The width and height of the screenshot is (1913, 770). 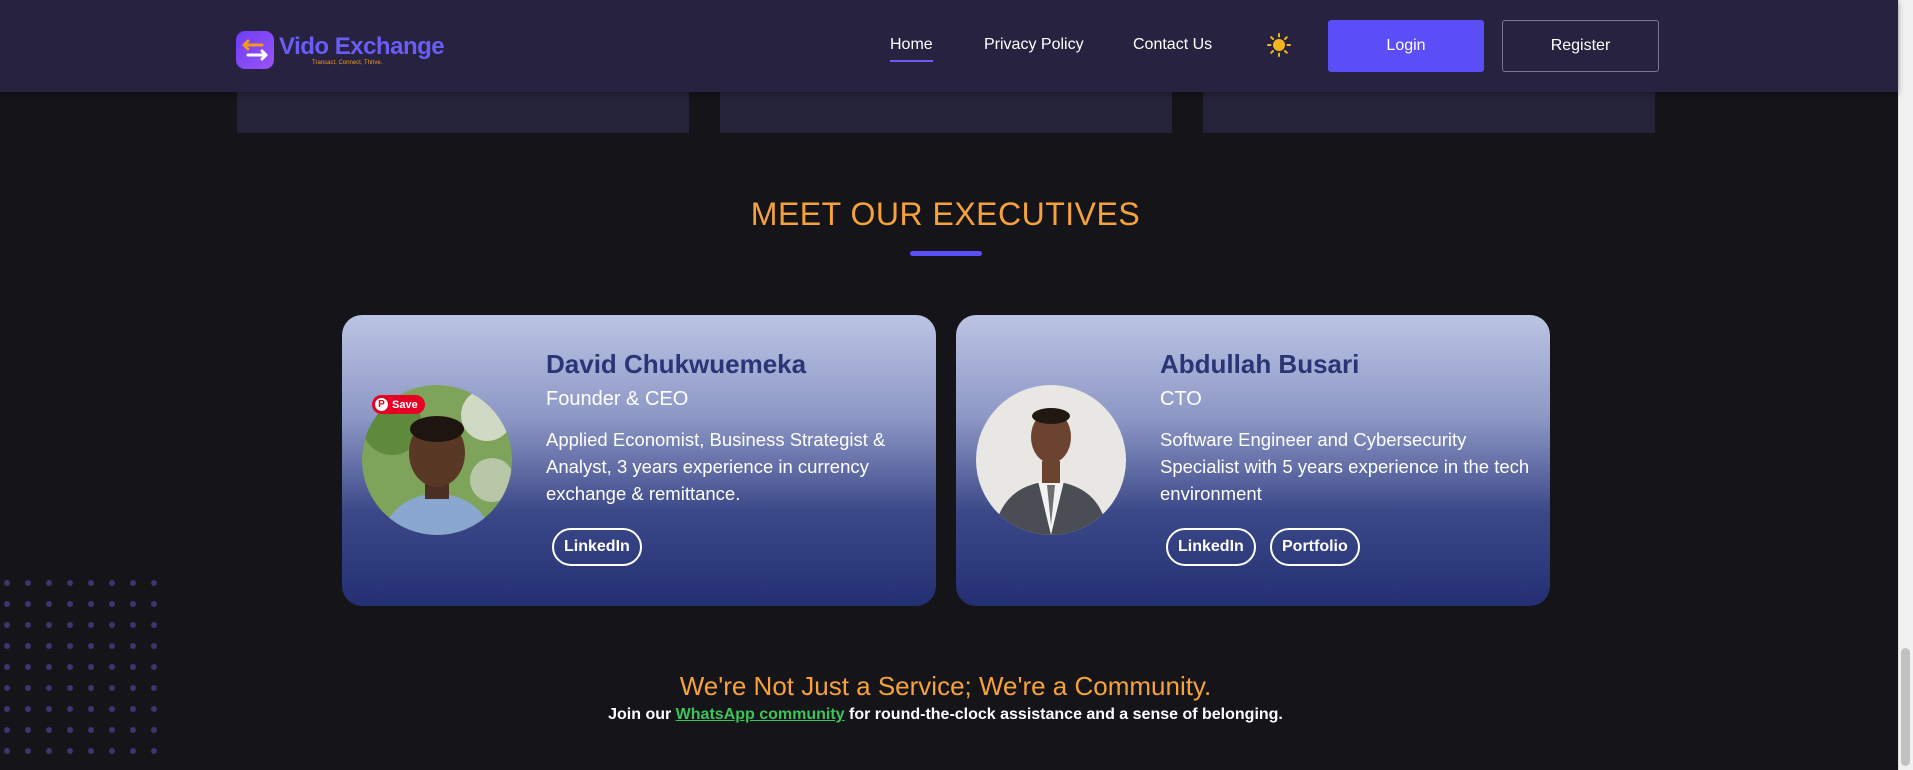 I want to click on section-title: MEET OUR EXECUTIVES, so click(x=945, y=214).